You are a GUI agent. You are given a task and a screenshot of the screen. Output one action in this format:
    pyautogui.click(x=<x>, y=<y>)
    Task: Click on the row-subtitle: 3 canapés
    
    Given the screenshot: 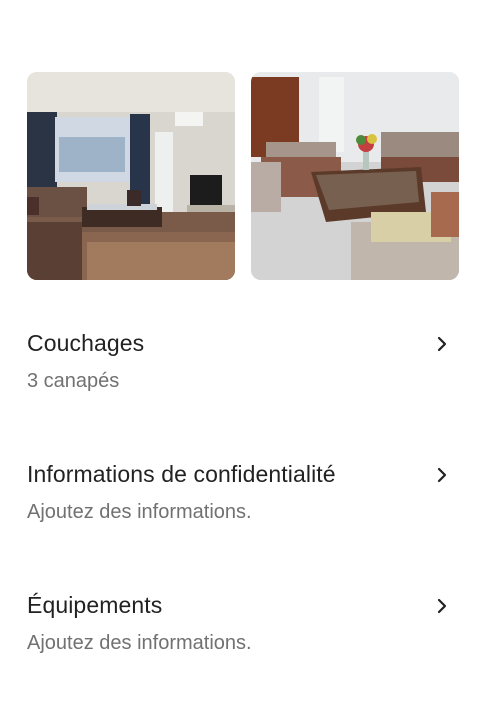 What is the action you would take?
    pyautogui.click(x=73, y=381)
    